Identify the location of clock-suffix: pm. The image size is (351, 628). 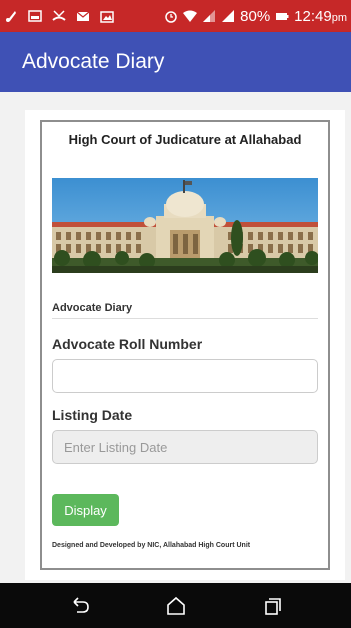
(339, 17).